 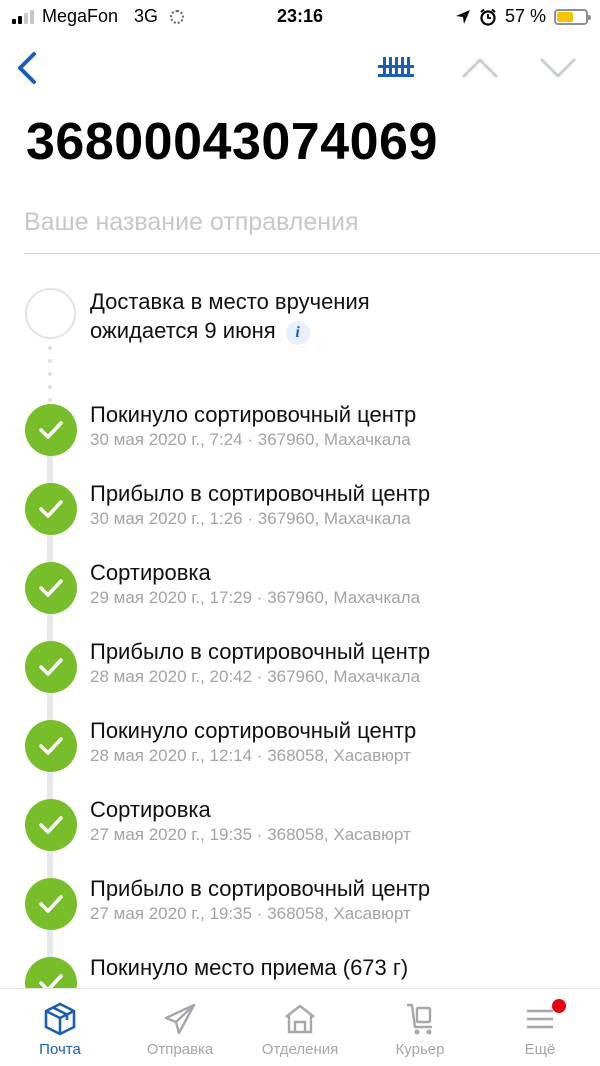 I want to click on previous-shipment-button, so click(x=480, y=68).